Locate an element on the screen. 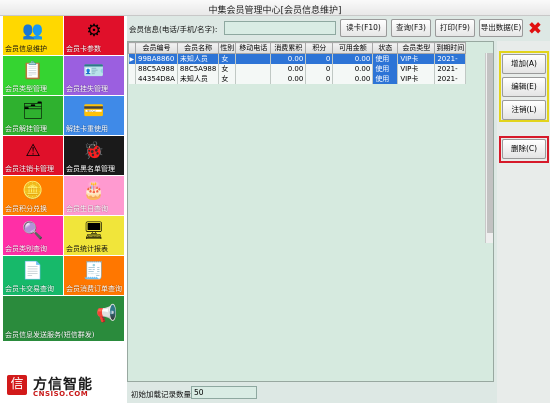  tile-card-reuse: 💳 解挂卡重使用 is located at coordinates (94, 115).